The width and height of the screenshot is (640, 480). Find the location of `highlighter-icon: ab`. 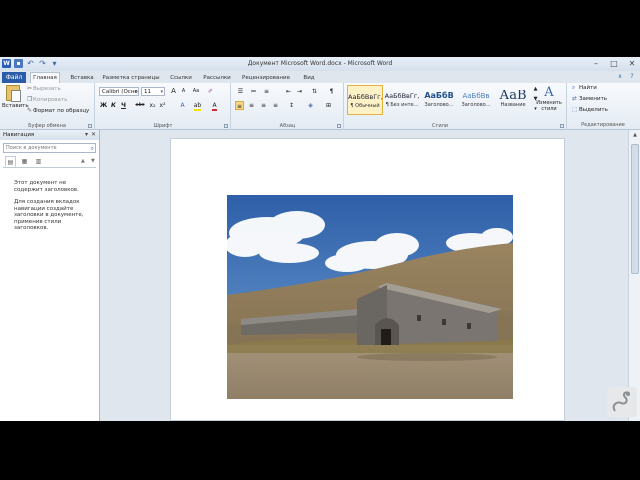

highlighter-icon: ab is located at coordinates (197, 106).